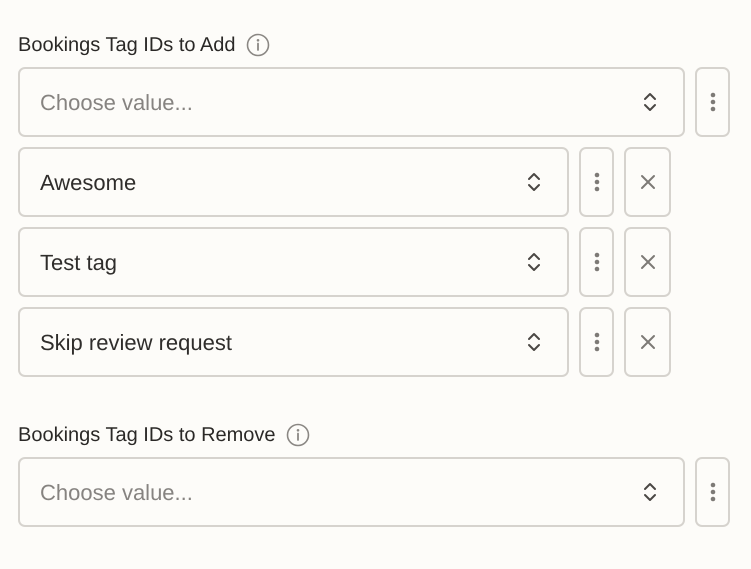  Describe the element at coordinates (293, 262) in the screenshot. I see `value-select: Test tag` at that location.